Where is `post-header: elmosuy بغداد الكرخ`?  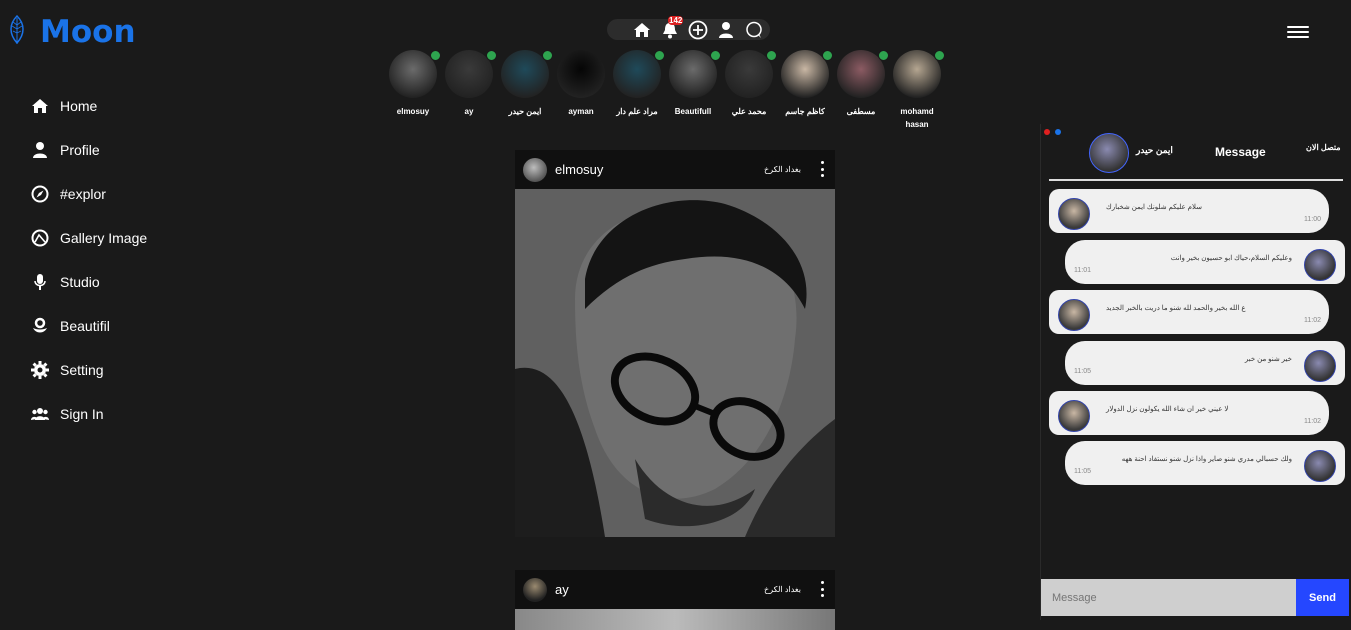 post-header: elmosuy بغداد الكرخ is located at coordinates (675, 169).